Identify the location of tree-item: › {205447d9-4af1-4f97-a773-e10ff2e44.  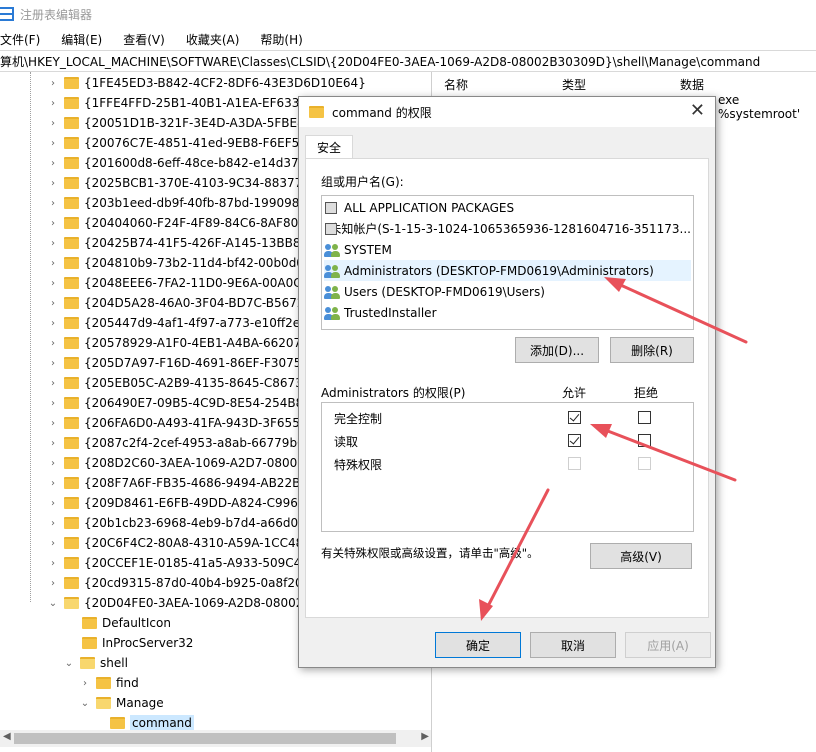
(181, 323).